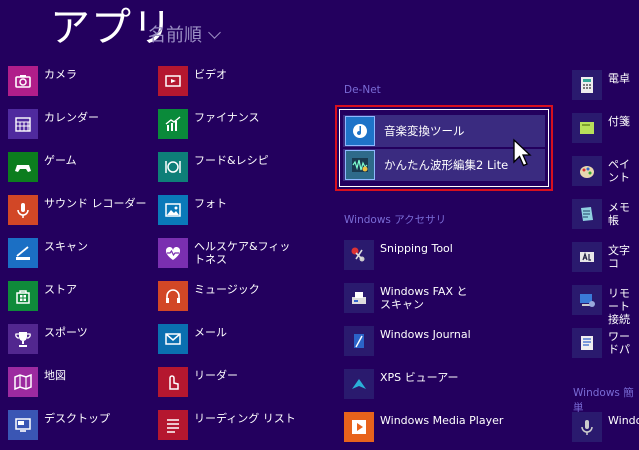 The image size is (639, 450). Describe the element at coordinates (425, 334) in the screenshot. I see `app-label: Windows Journal` at that location.